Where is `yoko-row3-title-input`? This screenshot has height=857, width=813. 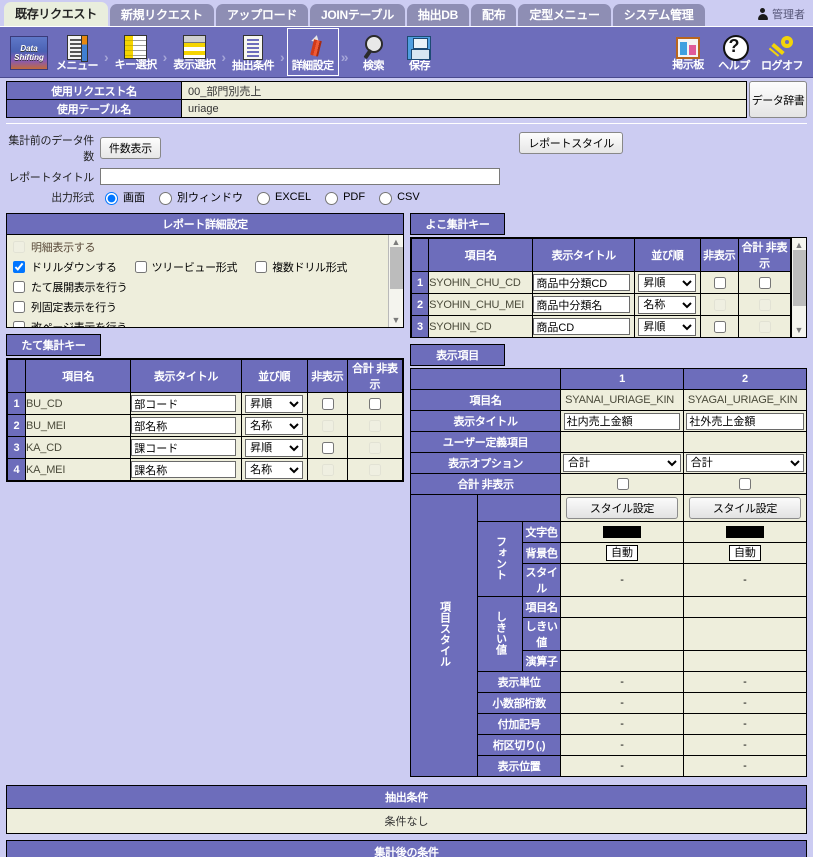 yoko-row3-title-input is located at coordinates (582, 326).